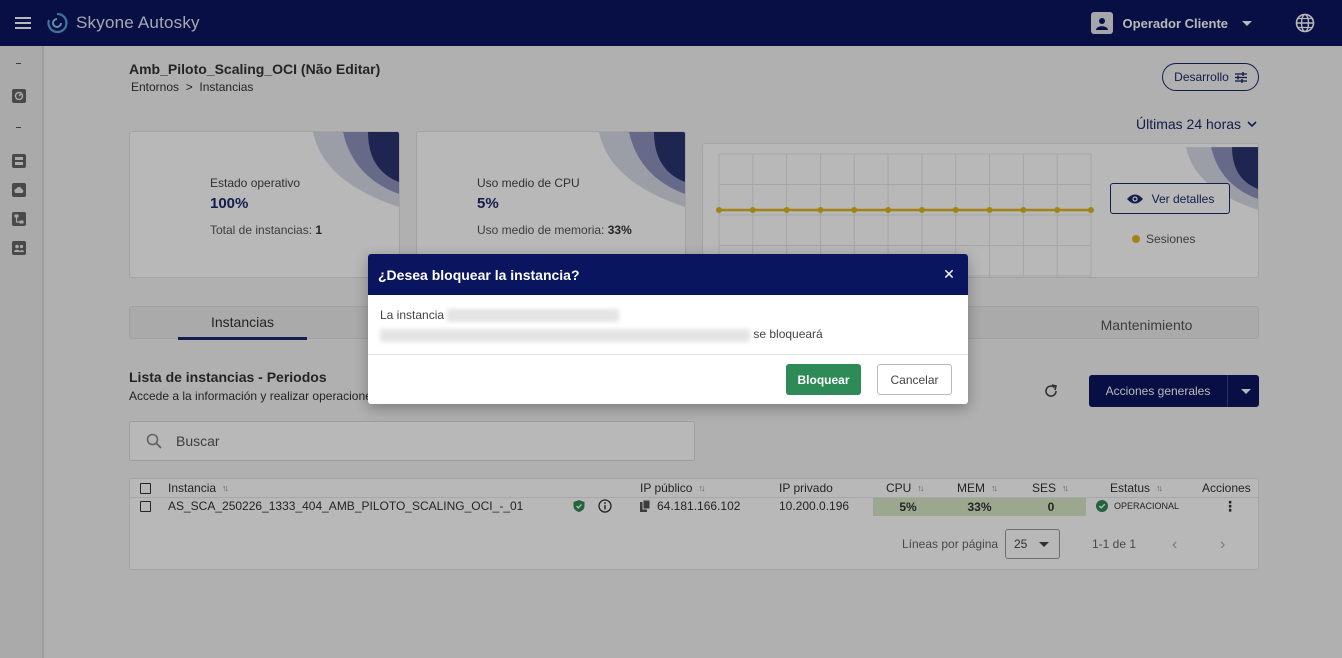 The width and height of the screenshot is (1342, 658). Describe the element at coordinates (668, 375) in the screenshot. I see `dialog-footer: Bloquear Cancelar` at that location.